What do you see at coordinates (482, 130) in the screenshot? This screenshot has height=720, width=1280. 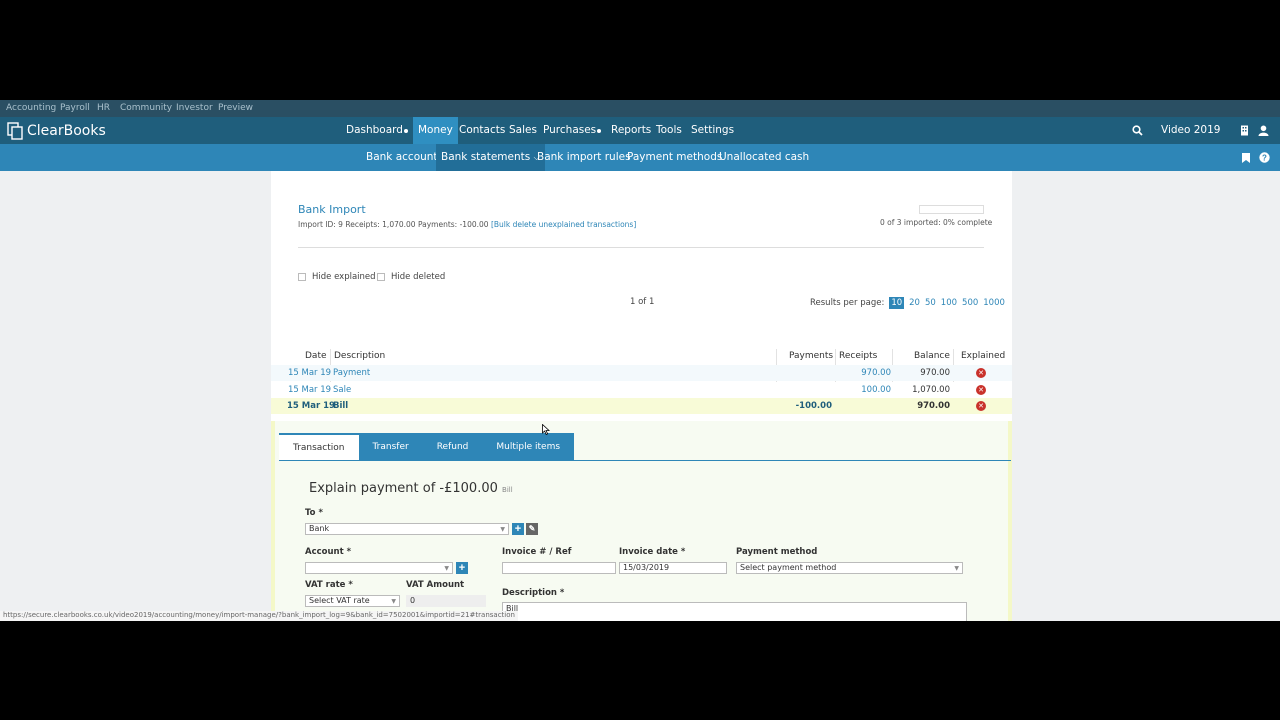 I see `nav-contacts: Contacts` at bounding box center [482, 130].